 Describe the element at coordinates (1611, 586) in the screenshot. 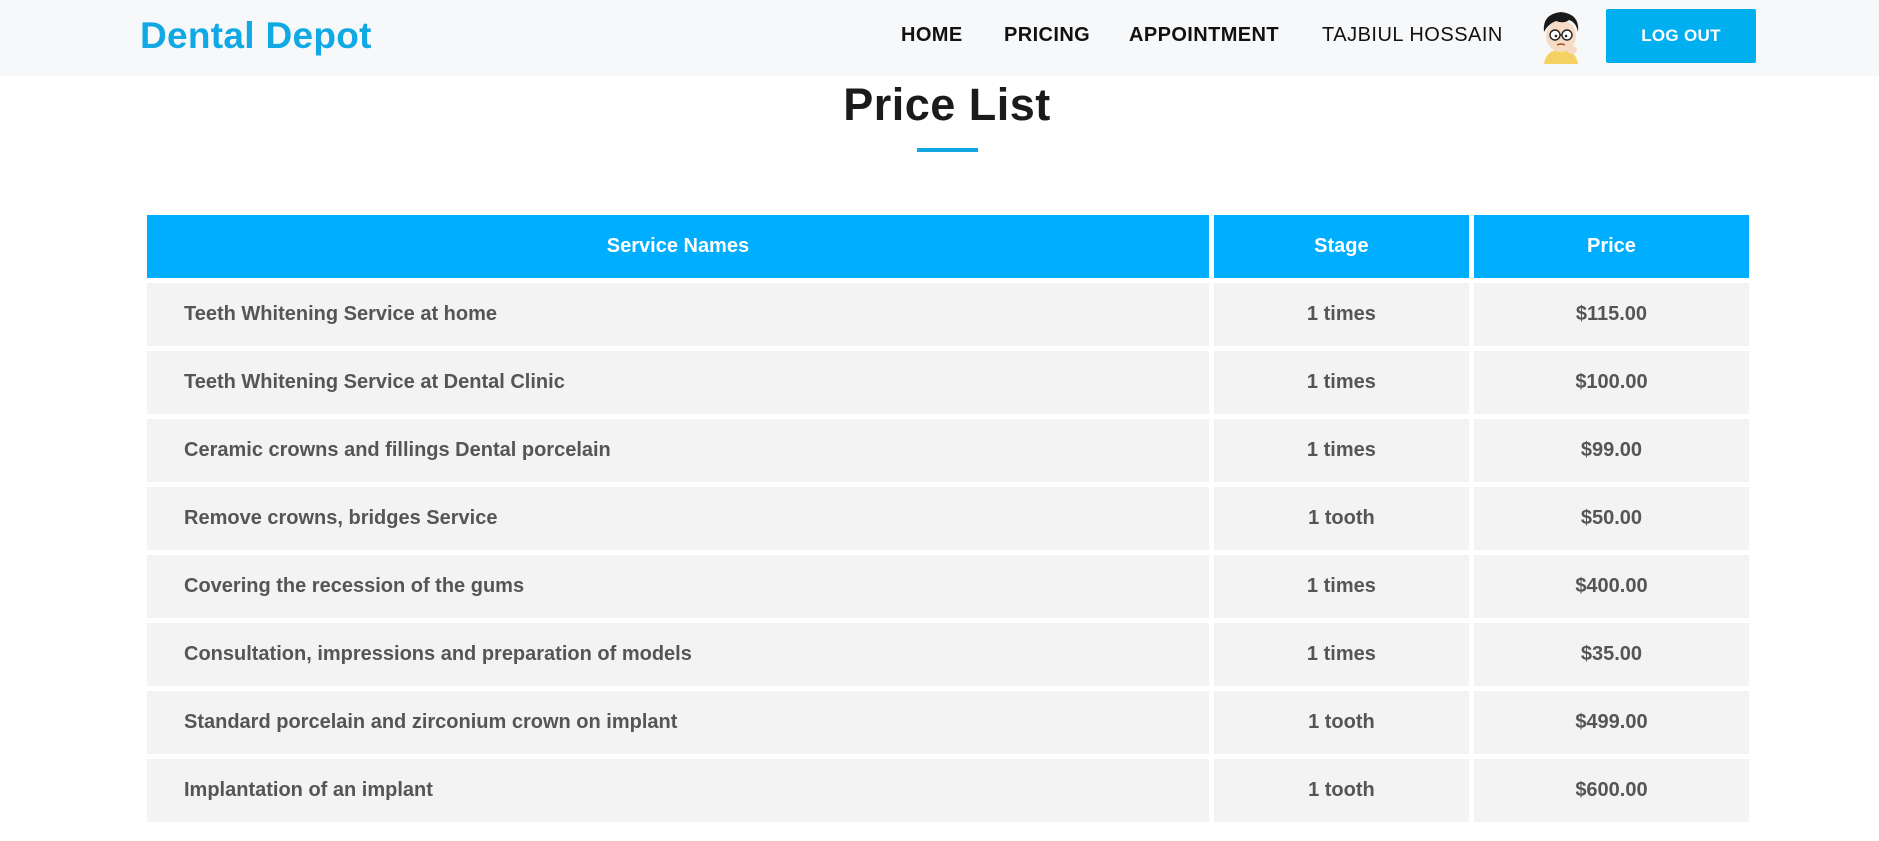

I see `price-cell: $400.00` at that location.